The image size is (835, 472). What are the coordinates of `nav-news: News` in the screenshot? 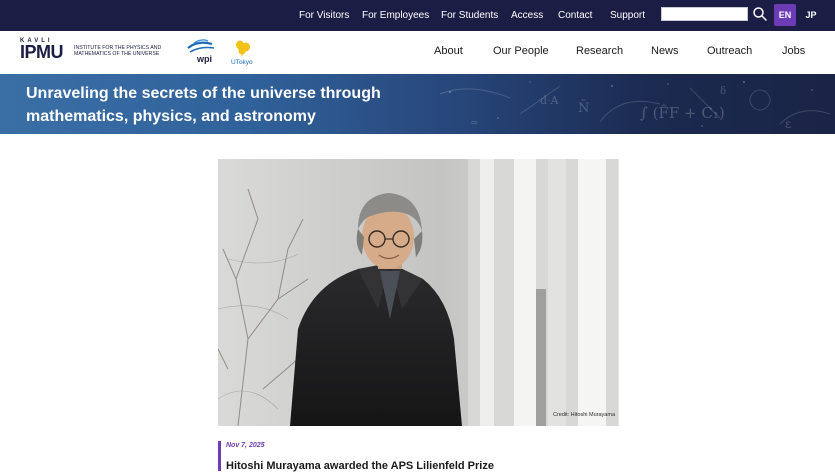 It's located at (665, 51).